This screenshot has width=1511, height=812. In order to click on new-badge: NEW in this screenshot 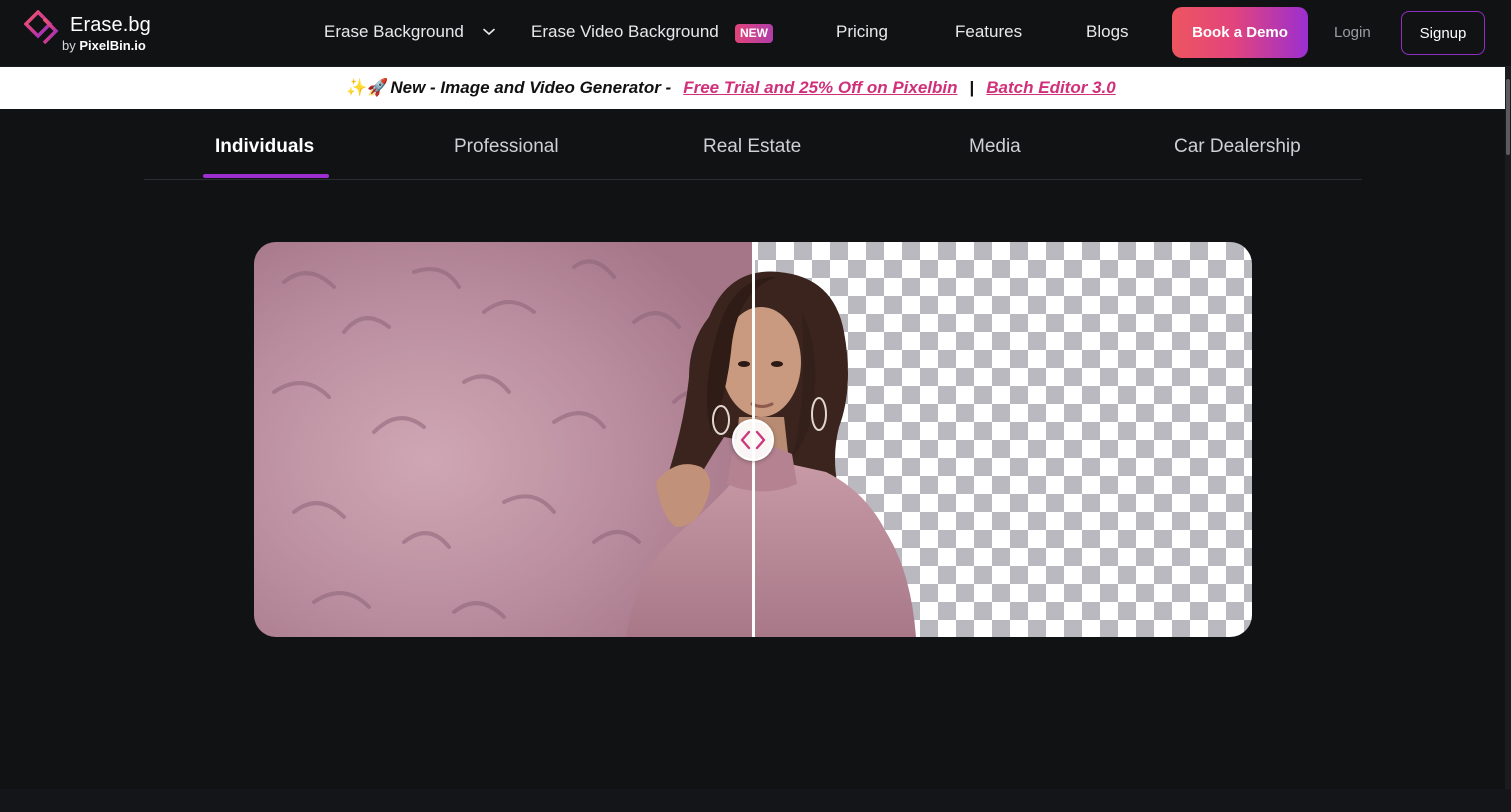, I will do `click(754, 33)`.